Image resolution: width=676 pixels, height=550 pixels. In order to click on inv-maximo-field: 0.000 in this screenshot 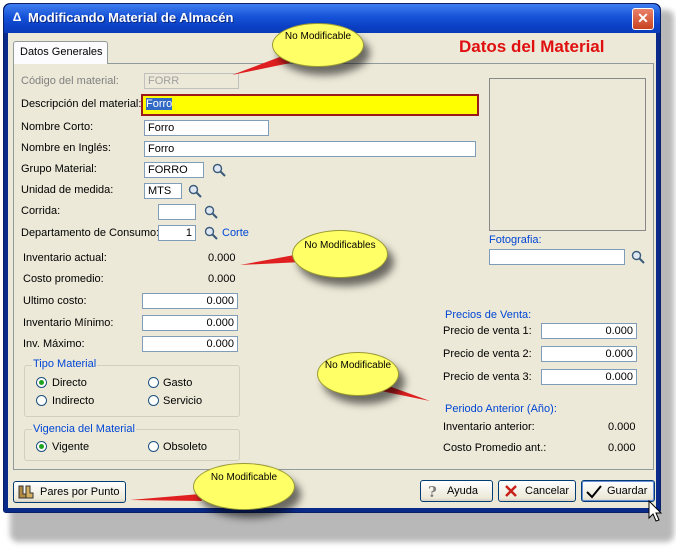, I will do `click(190, 344)`.